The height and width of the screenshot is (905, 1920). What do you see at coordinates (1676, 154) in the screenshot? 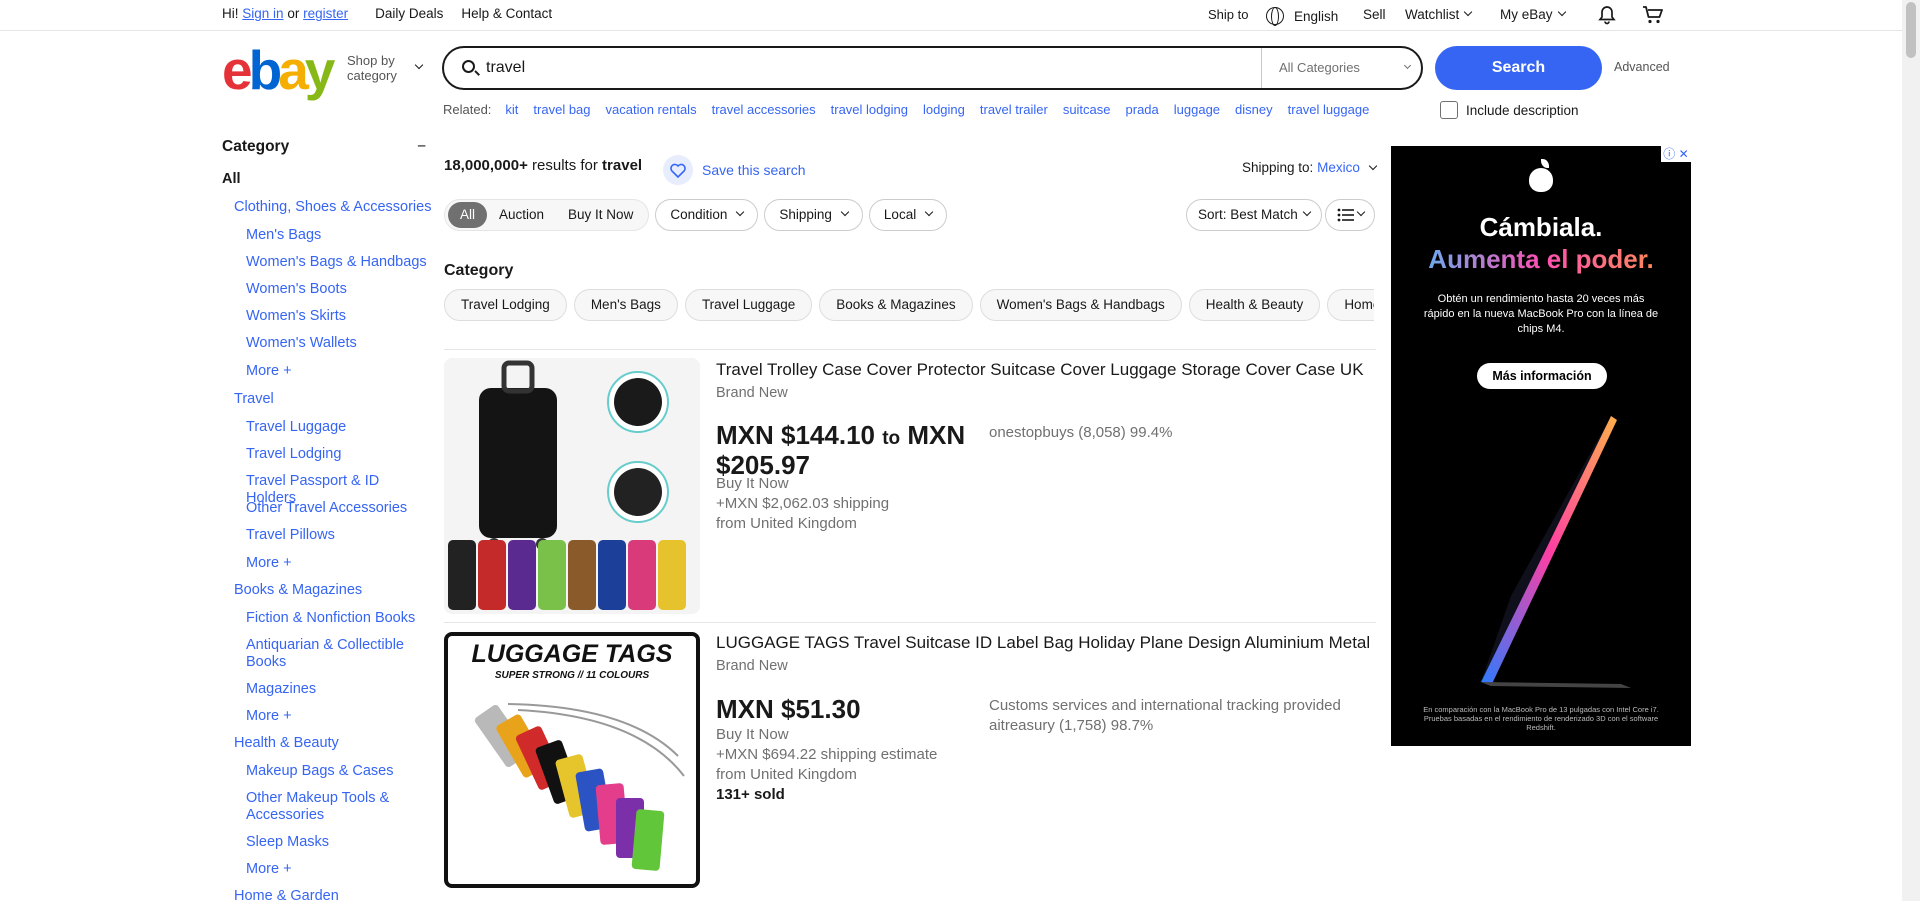
I see `ad-choices-icon: ⓘ ✕` at bounding box center [1676, 154].